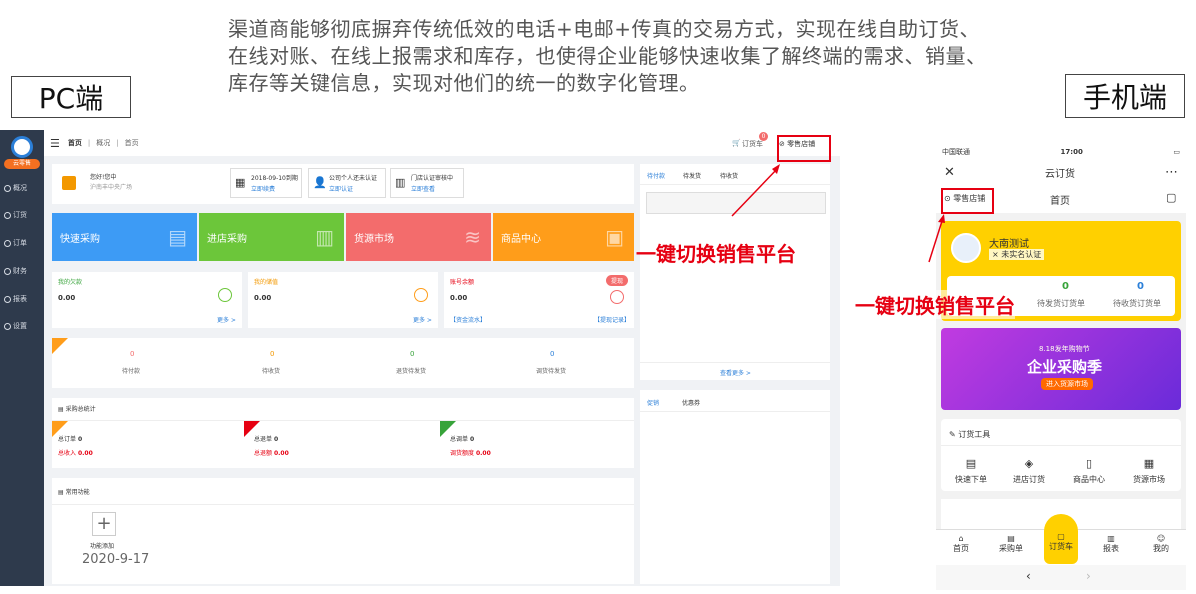 This screenshot has width=1196, height=594. What do you see at coordinates (7, 271) in the screenshot?
I see `finance-icon` at bounding box center [7, 271].